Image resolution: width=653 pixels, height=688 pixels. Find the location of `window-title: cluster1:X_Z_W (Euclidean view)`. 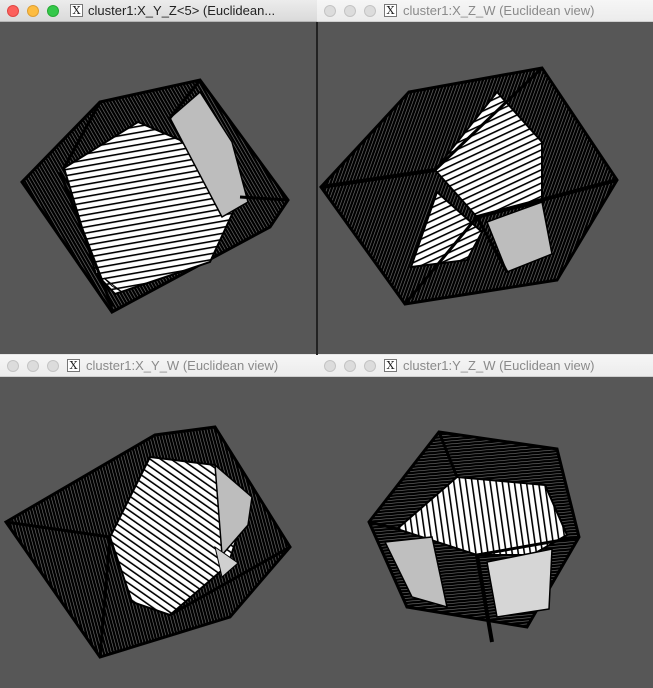

window-title: cluster1:X_Z_W (Euclidean view) is located at coordinates (499, 10).